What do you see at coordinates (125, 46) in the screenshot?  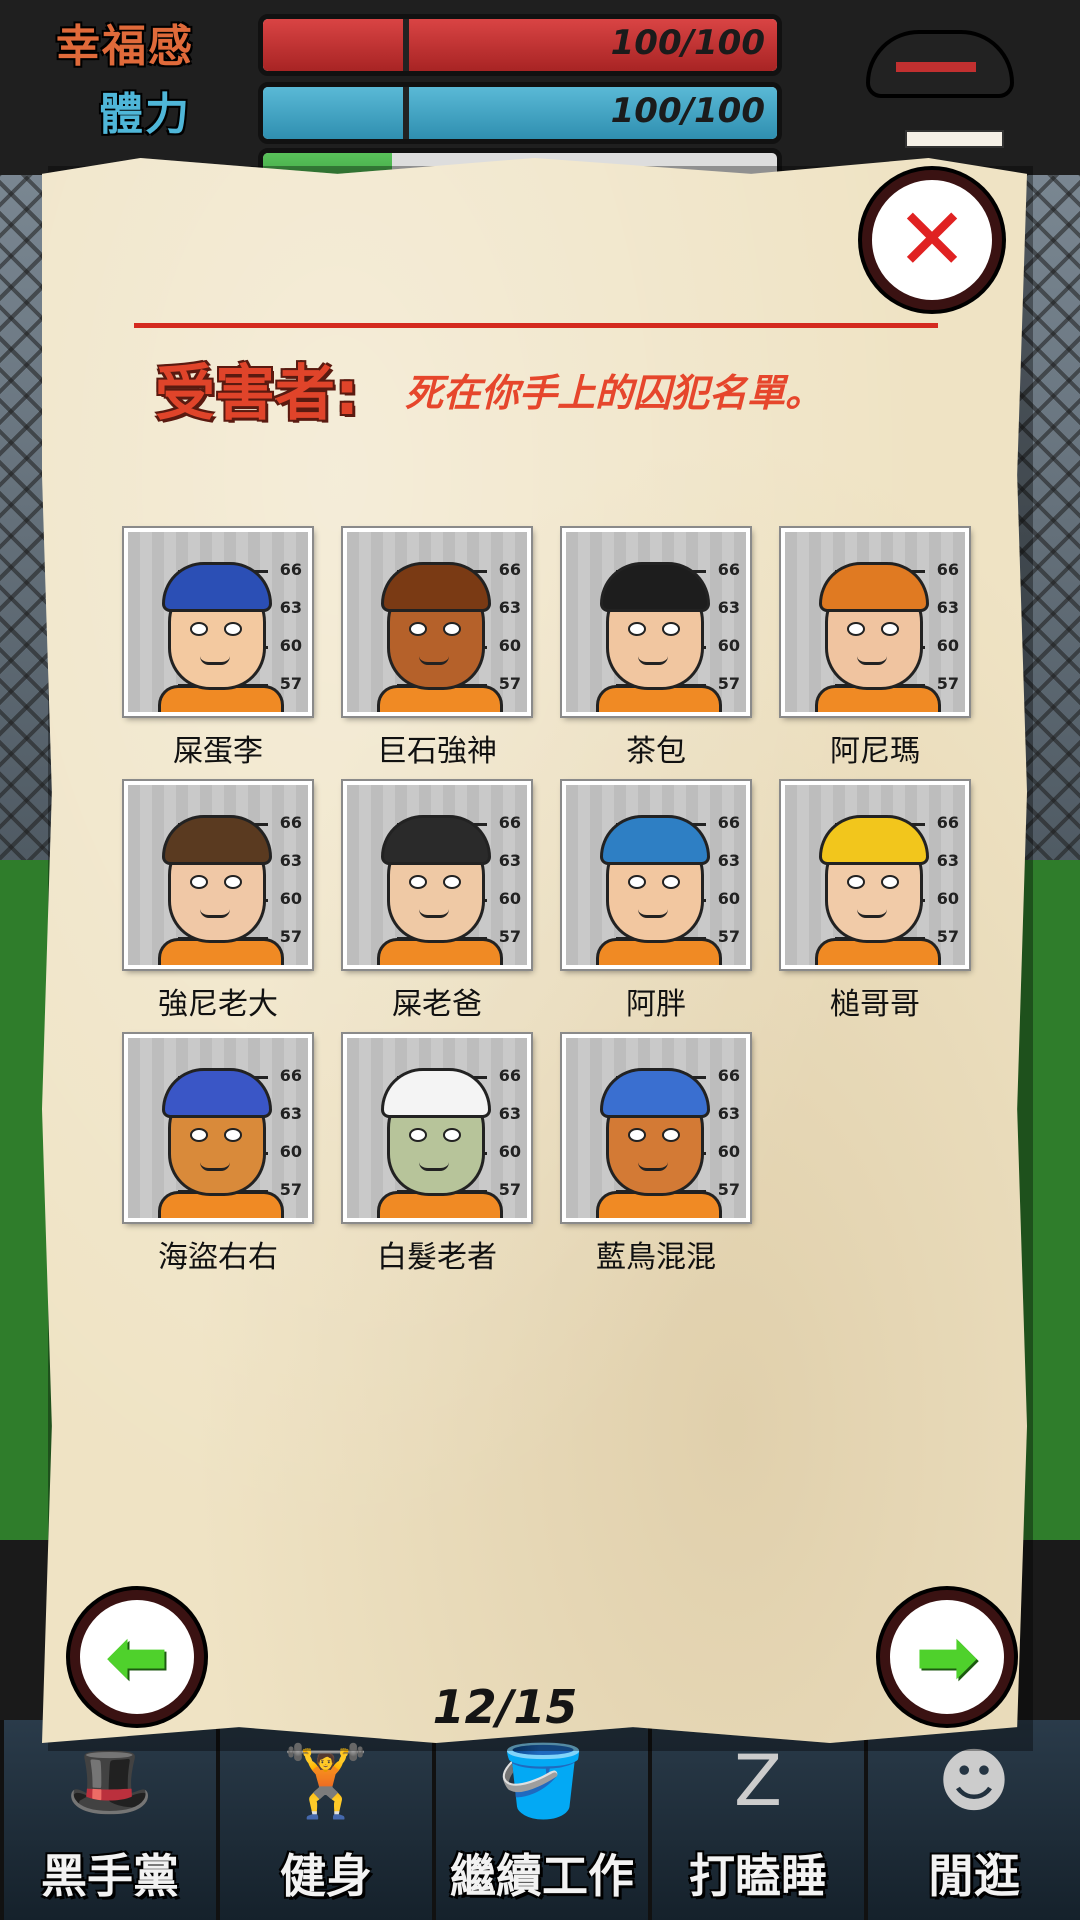 I see `happiness-label: 幸福感` at bounding box center [125, 46].